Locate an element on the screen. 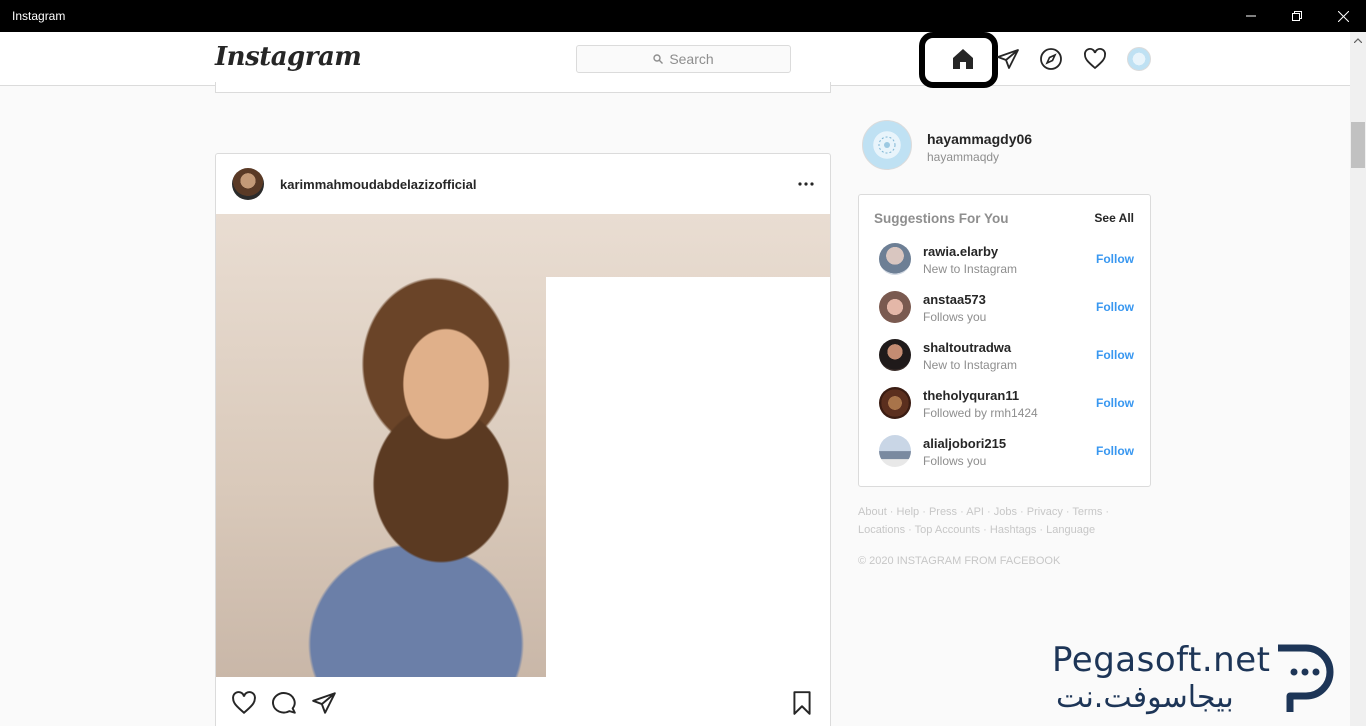  suggestions-title: Suggestions For You is located at coordinates (941, 218).